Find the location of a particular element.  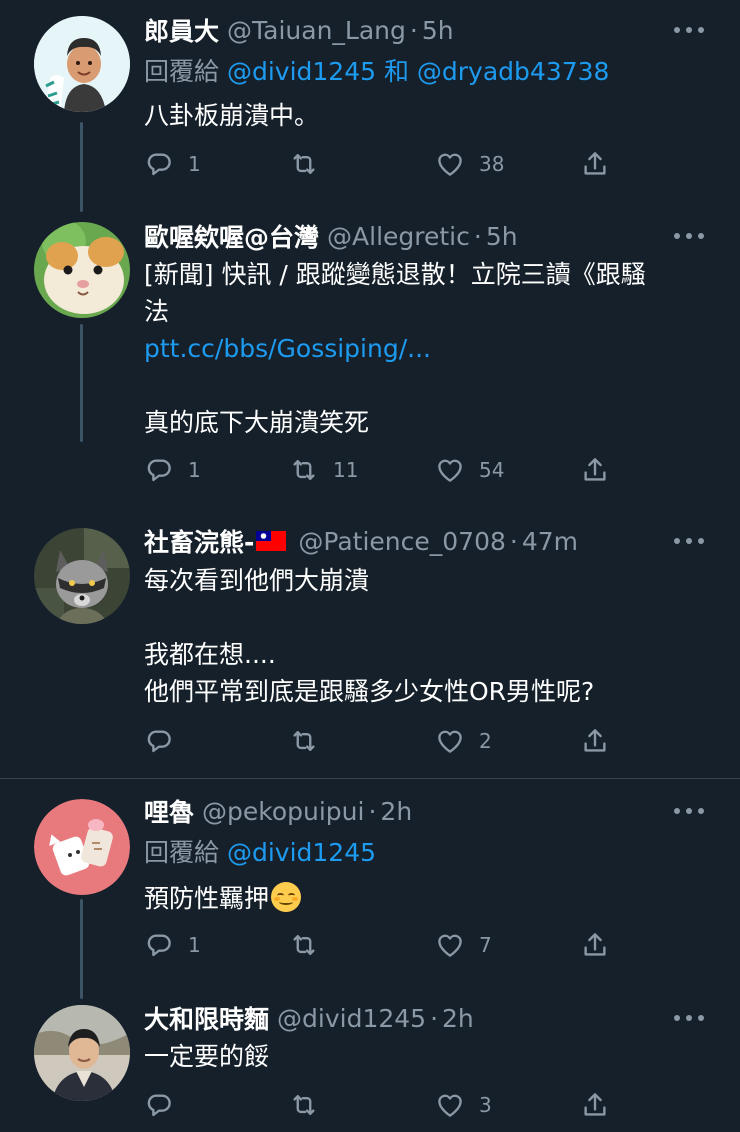

like-button: 7 is located at coordinates (463, 945).